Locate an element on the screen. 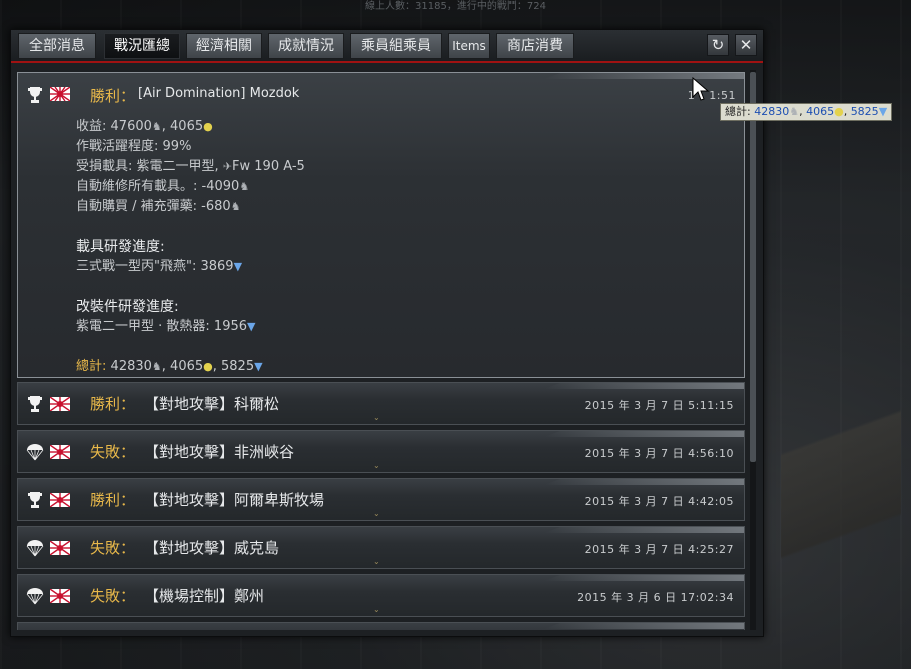  mission-name: 【對地攻擊】科爾松 is located at coordinates (212, 404).